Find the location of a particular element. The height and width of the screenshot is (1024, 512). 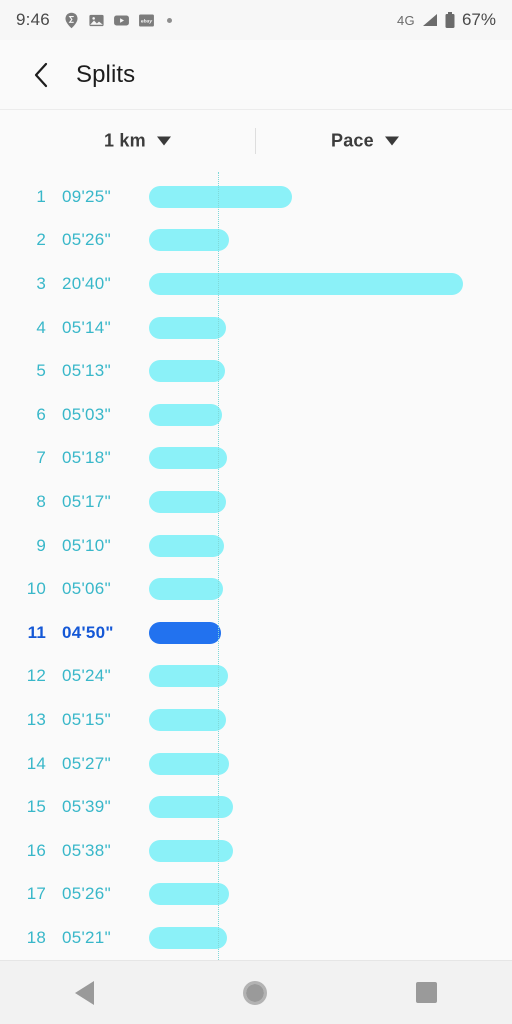

table-row: 12 05'24" is located at coordinates (256, 677).